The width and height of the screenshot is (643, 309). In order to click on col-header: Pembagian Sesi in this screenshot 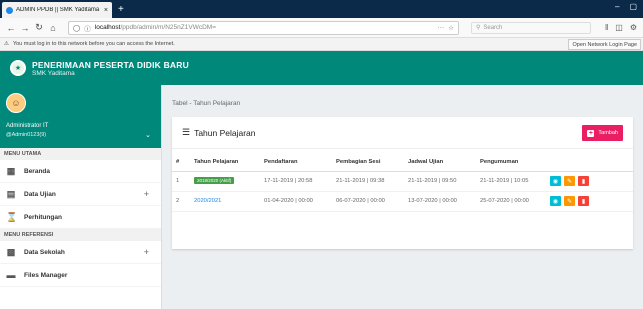, I will do `click(368, 162)`.